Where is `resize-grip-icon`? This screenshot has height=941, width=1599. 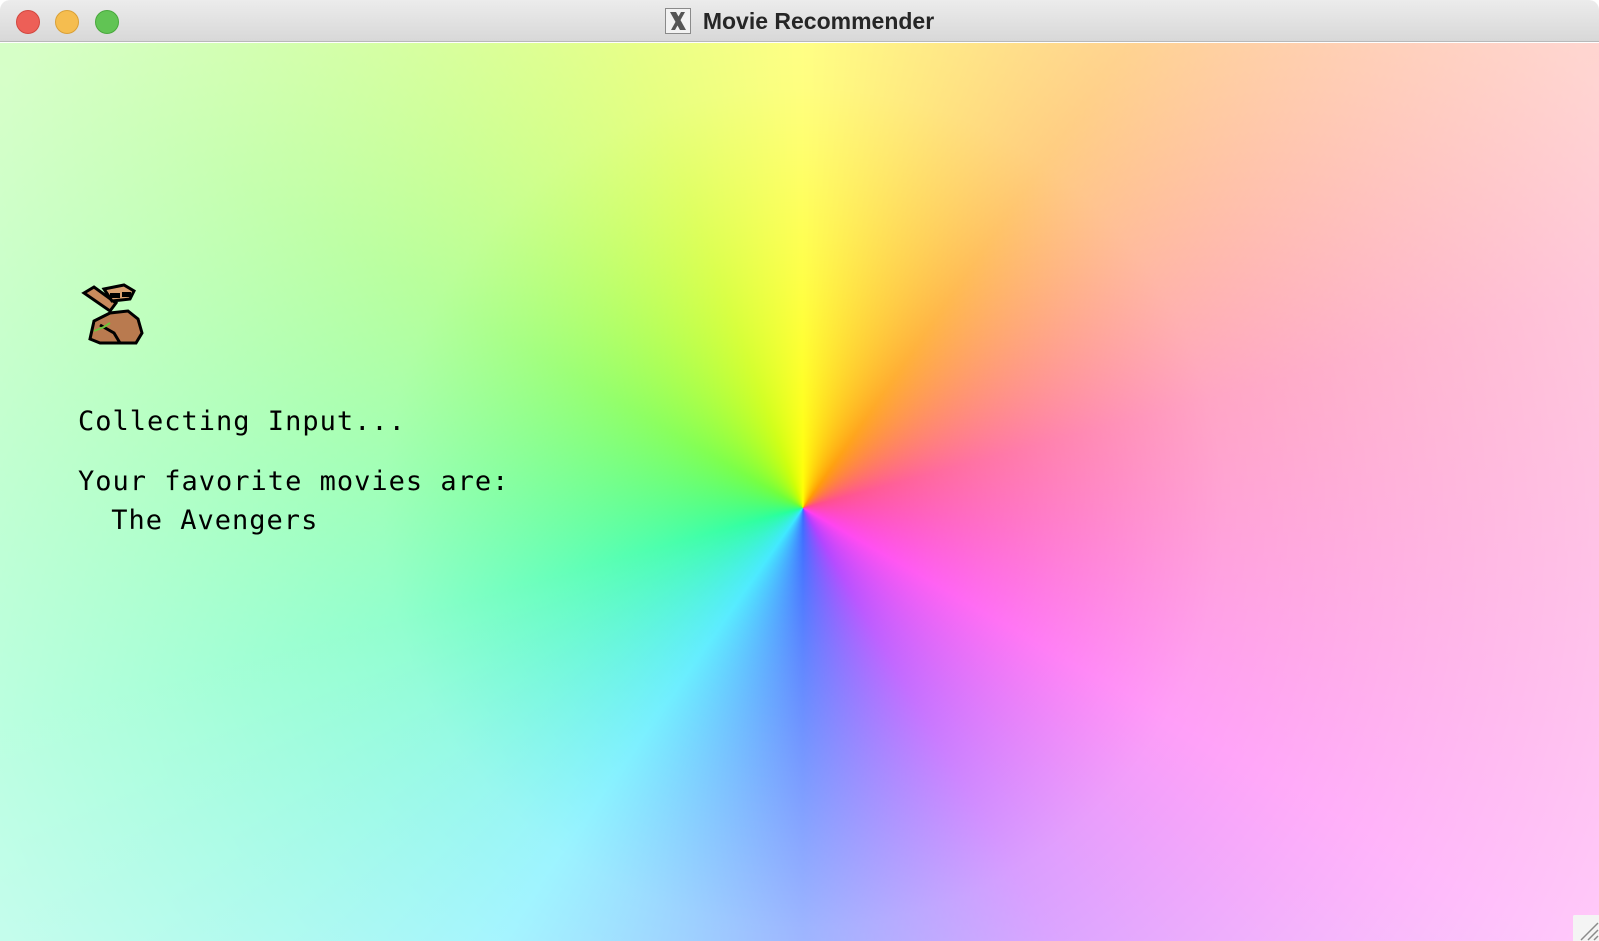
resize-grip-icon is located at coordinates (1586, 928).